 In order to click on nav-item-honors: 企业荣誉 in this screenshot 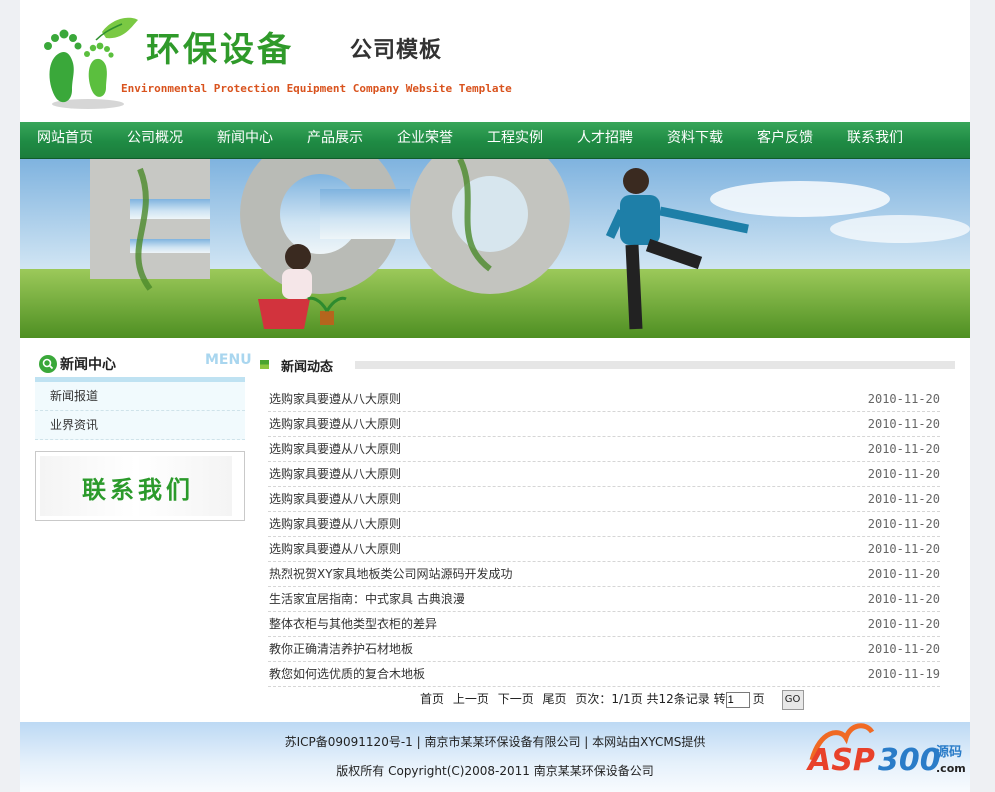, I will do `click(425, 138)`.